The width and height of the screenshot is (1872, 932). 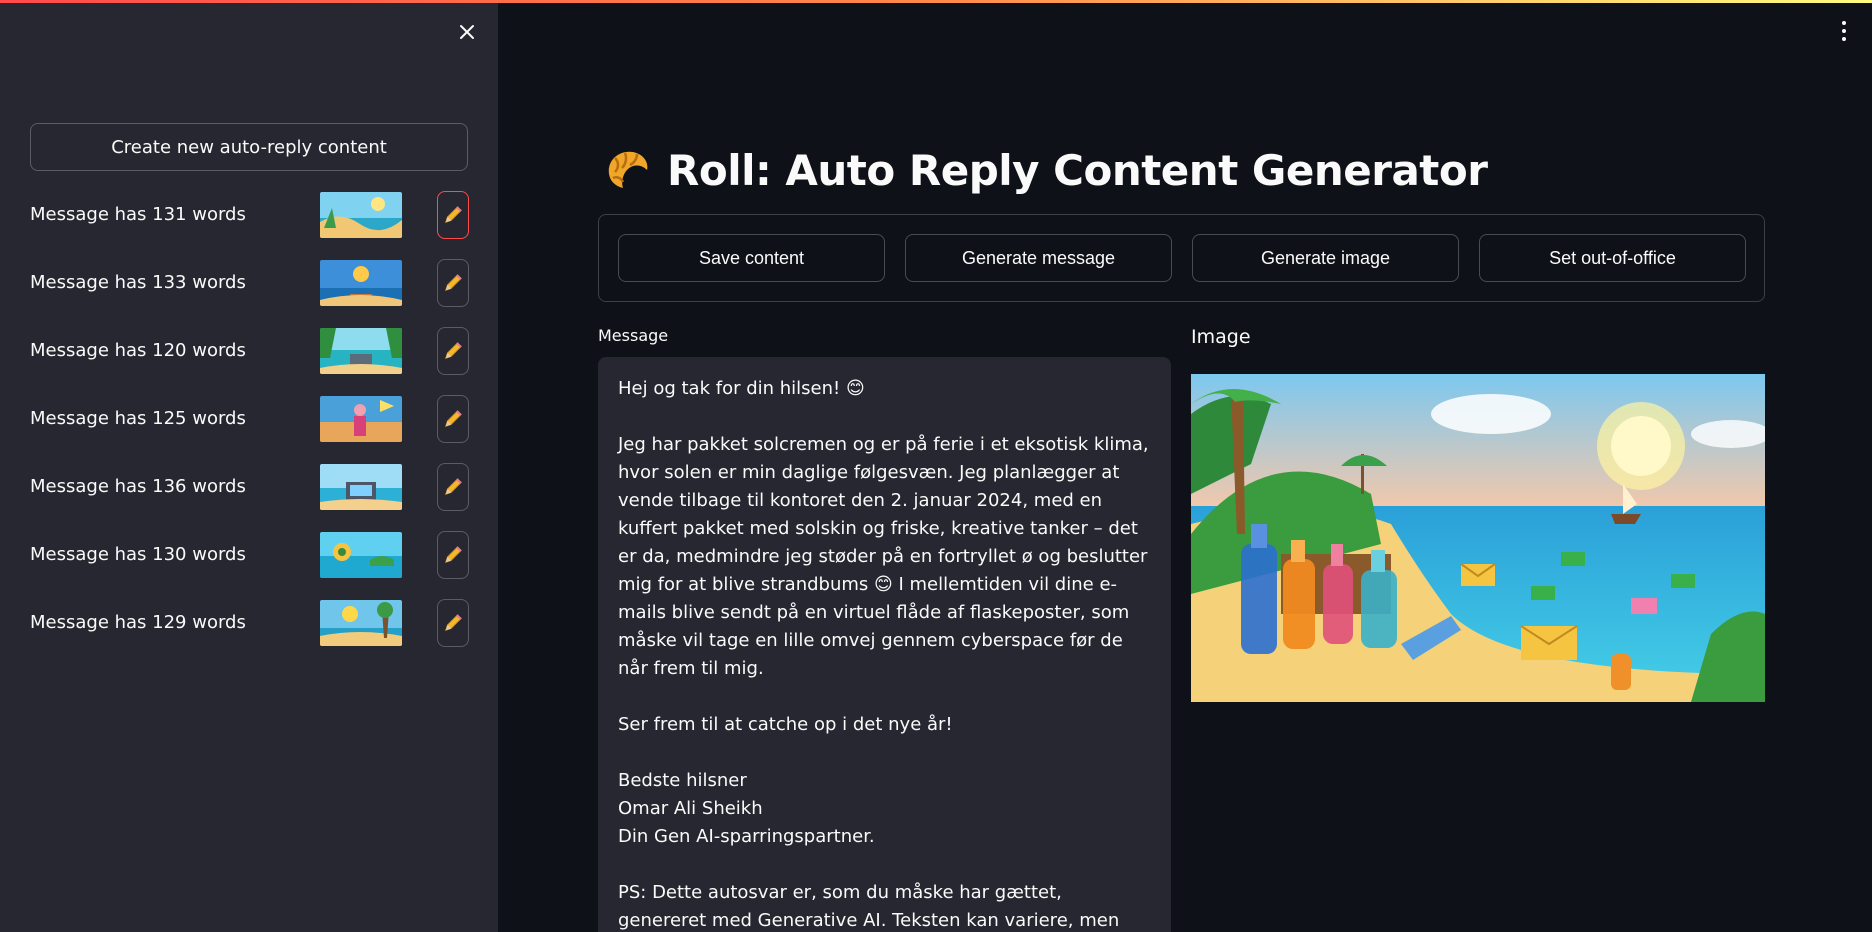 I want to click on page-header: Roll: Auto Reply Content Generator, so click(x=1044, y=170).